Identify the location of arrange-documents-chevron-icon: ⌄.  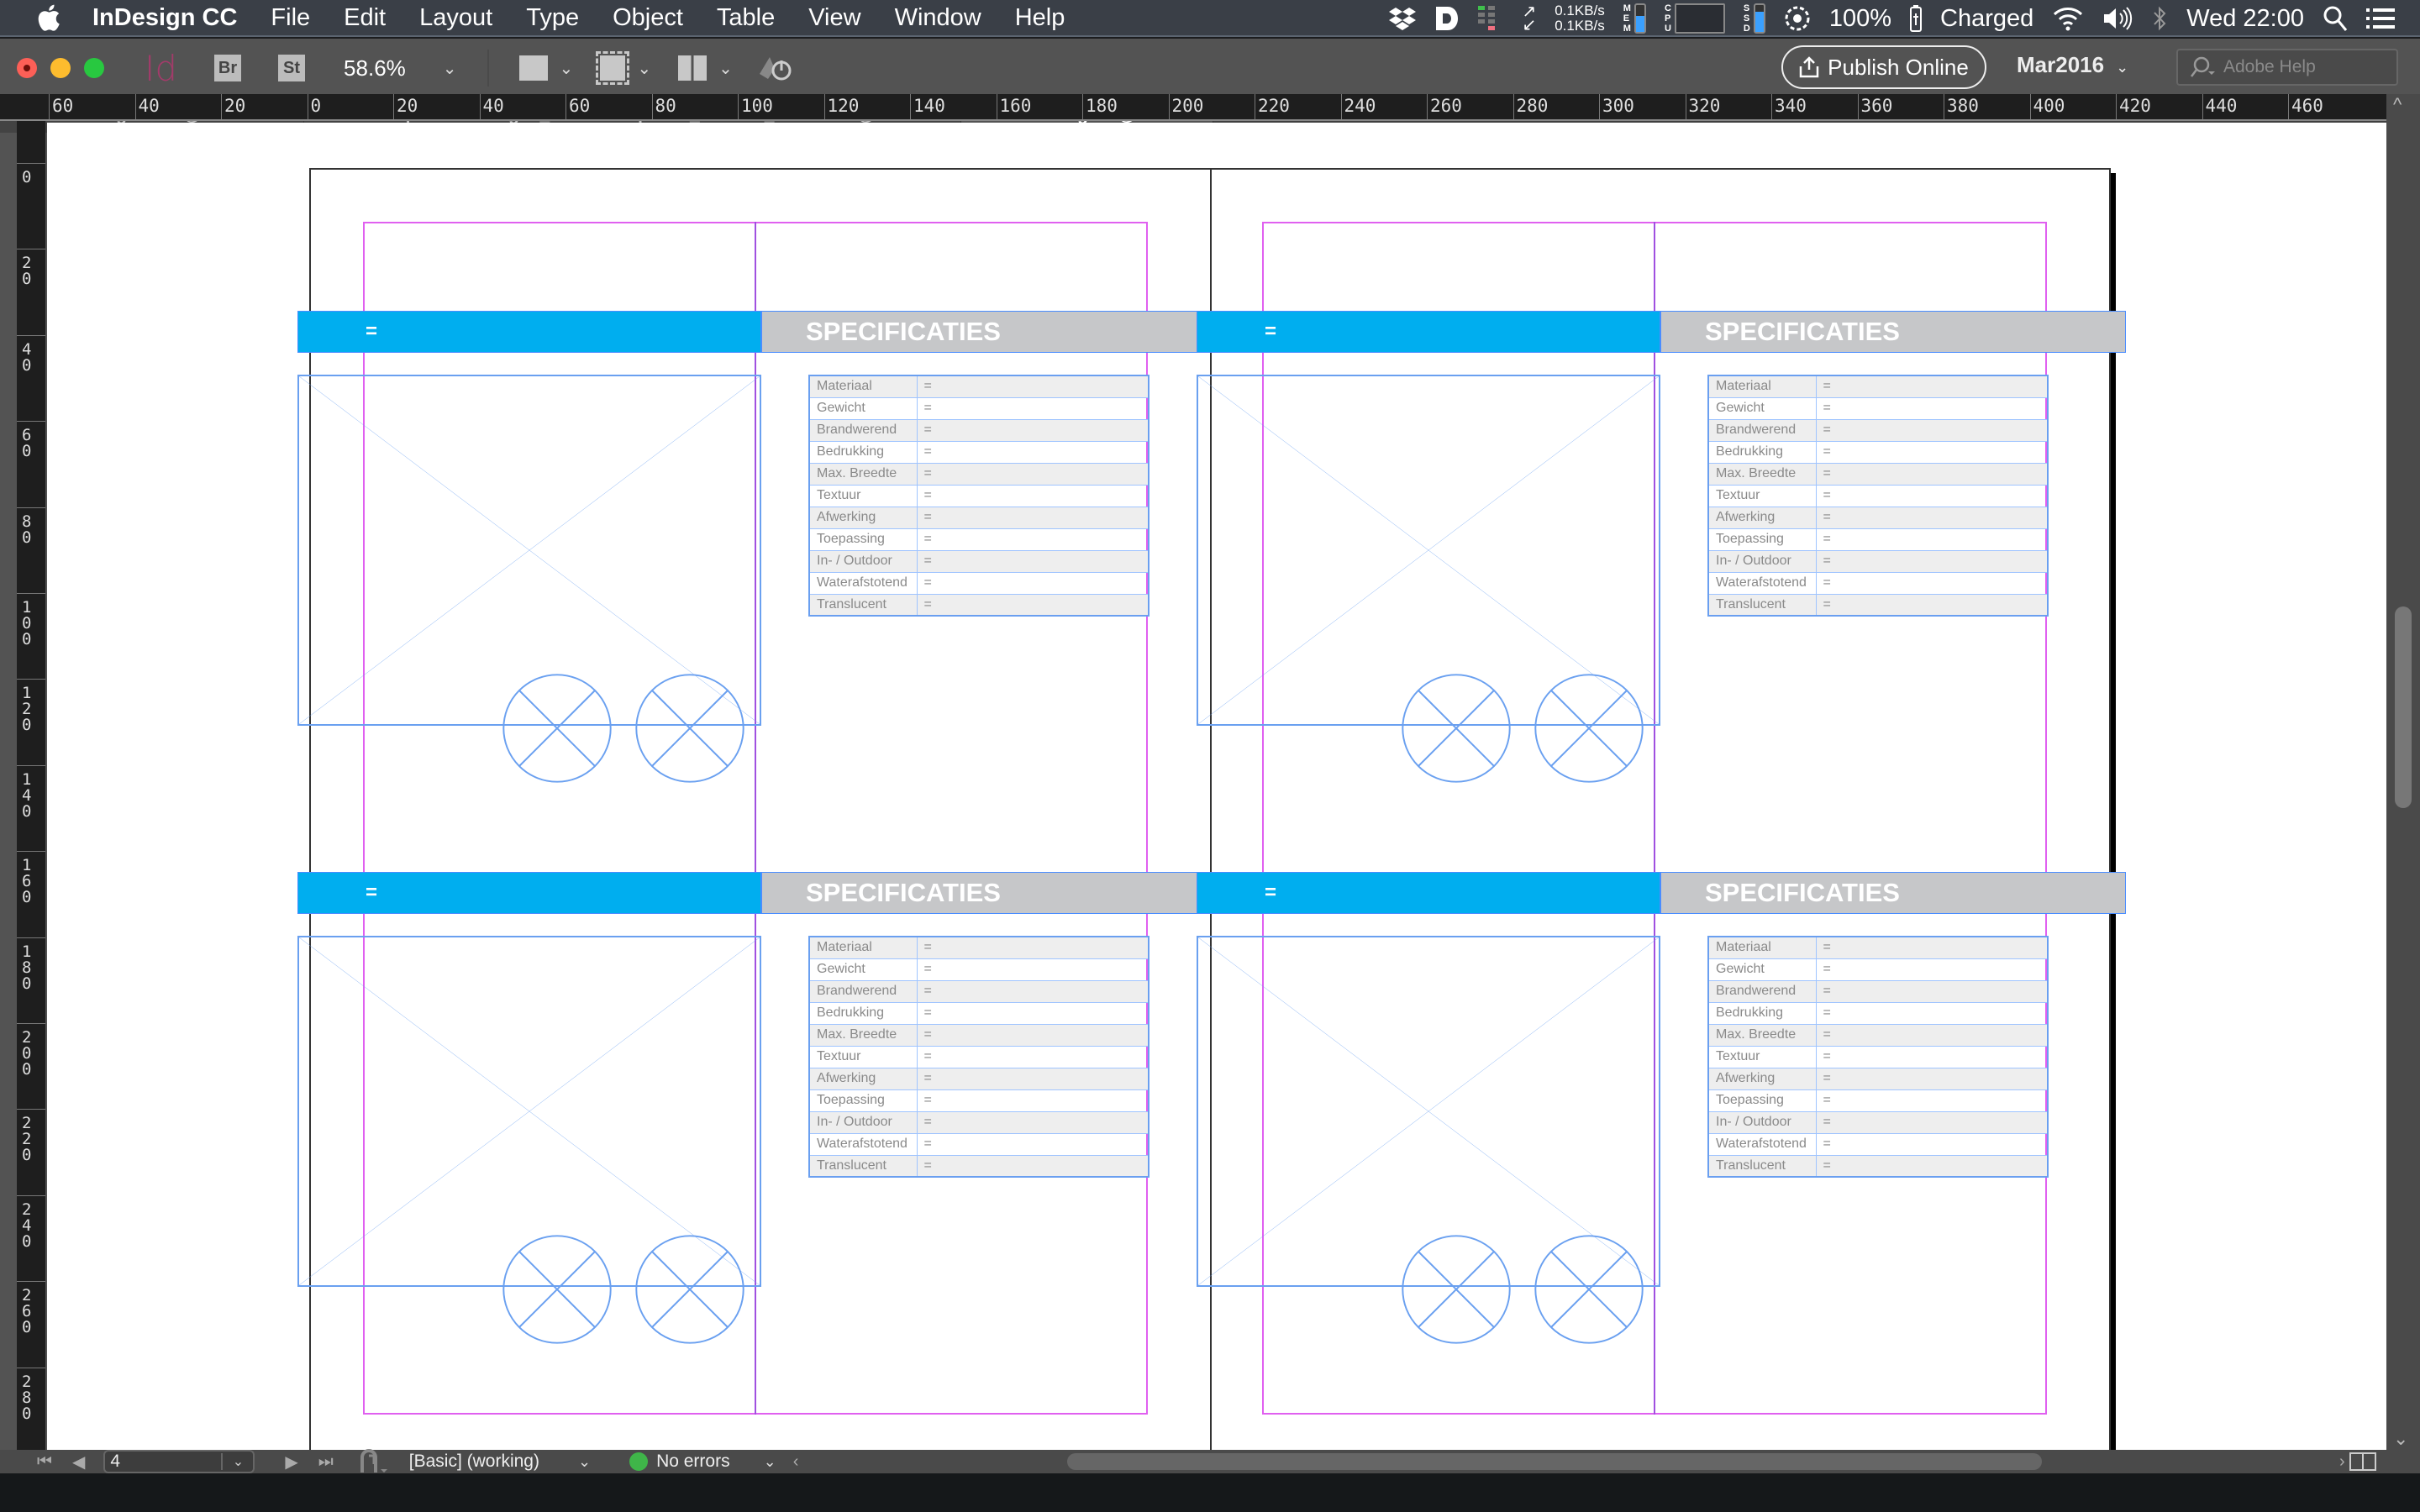
(725, 68).